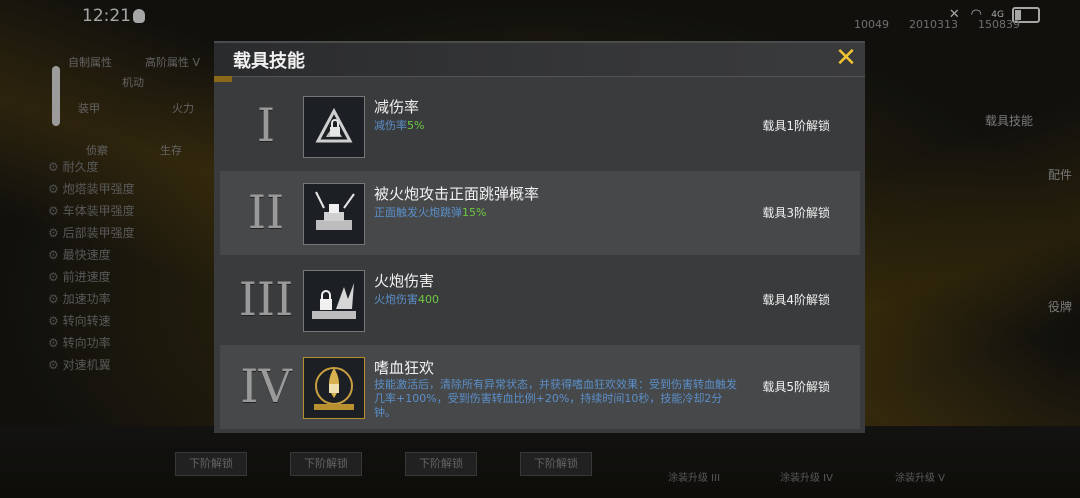 The height and width of the screenshot is (498, 1080). What do you see at coordinates (390, 125) in the screenshot?
I see `skill-desc-text: 减伤率` at bounding box center [390, 125].